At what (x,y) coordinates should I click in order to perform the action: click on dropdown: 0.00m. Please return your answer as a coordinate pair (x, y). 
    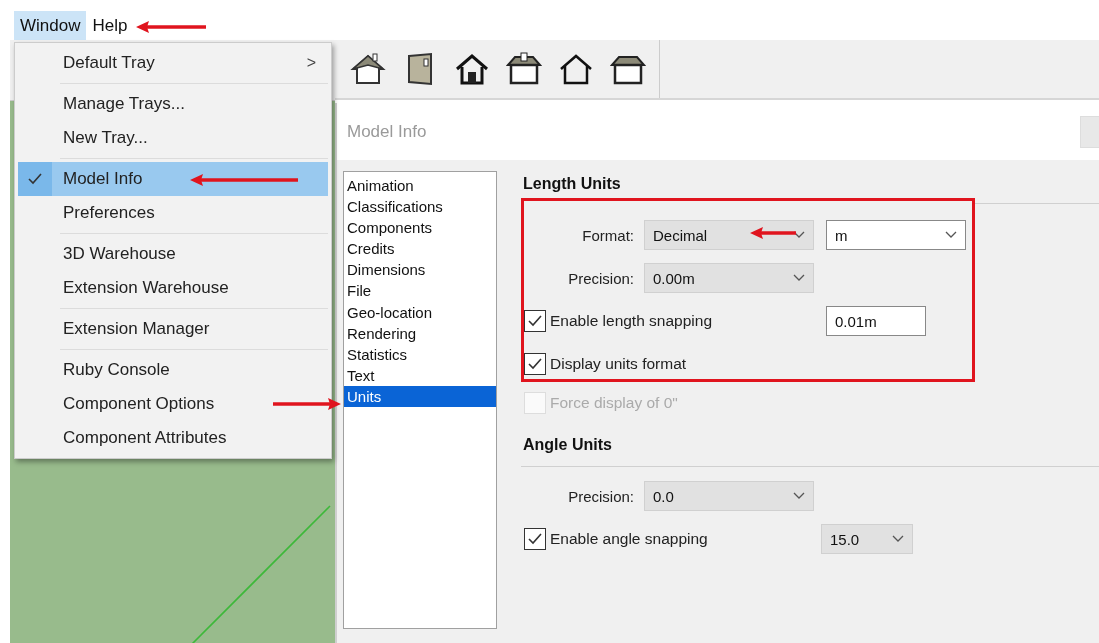
    Looking at the image, I should click on (729, 278).